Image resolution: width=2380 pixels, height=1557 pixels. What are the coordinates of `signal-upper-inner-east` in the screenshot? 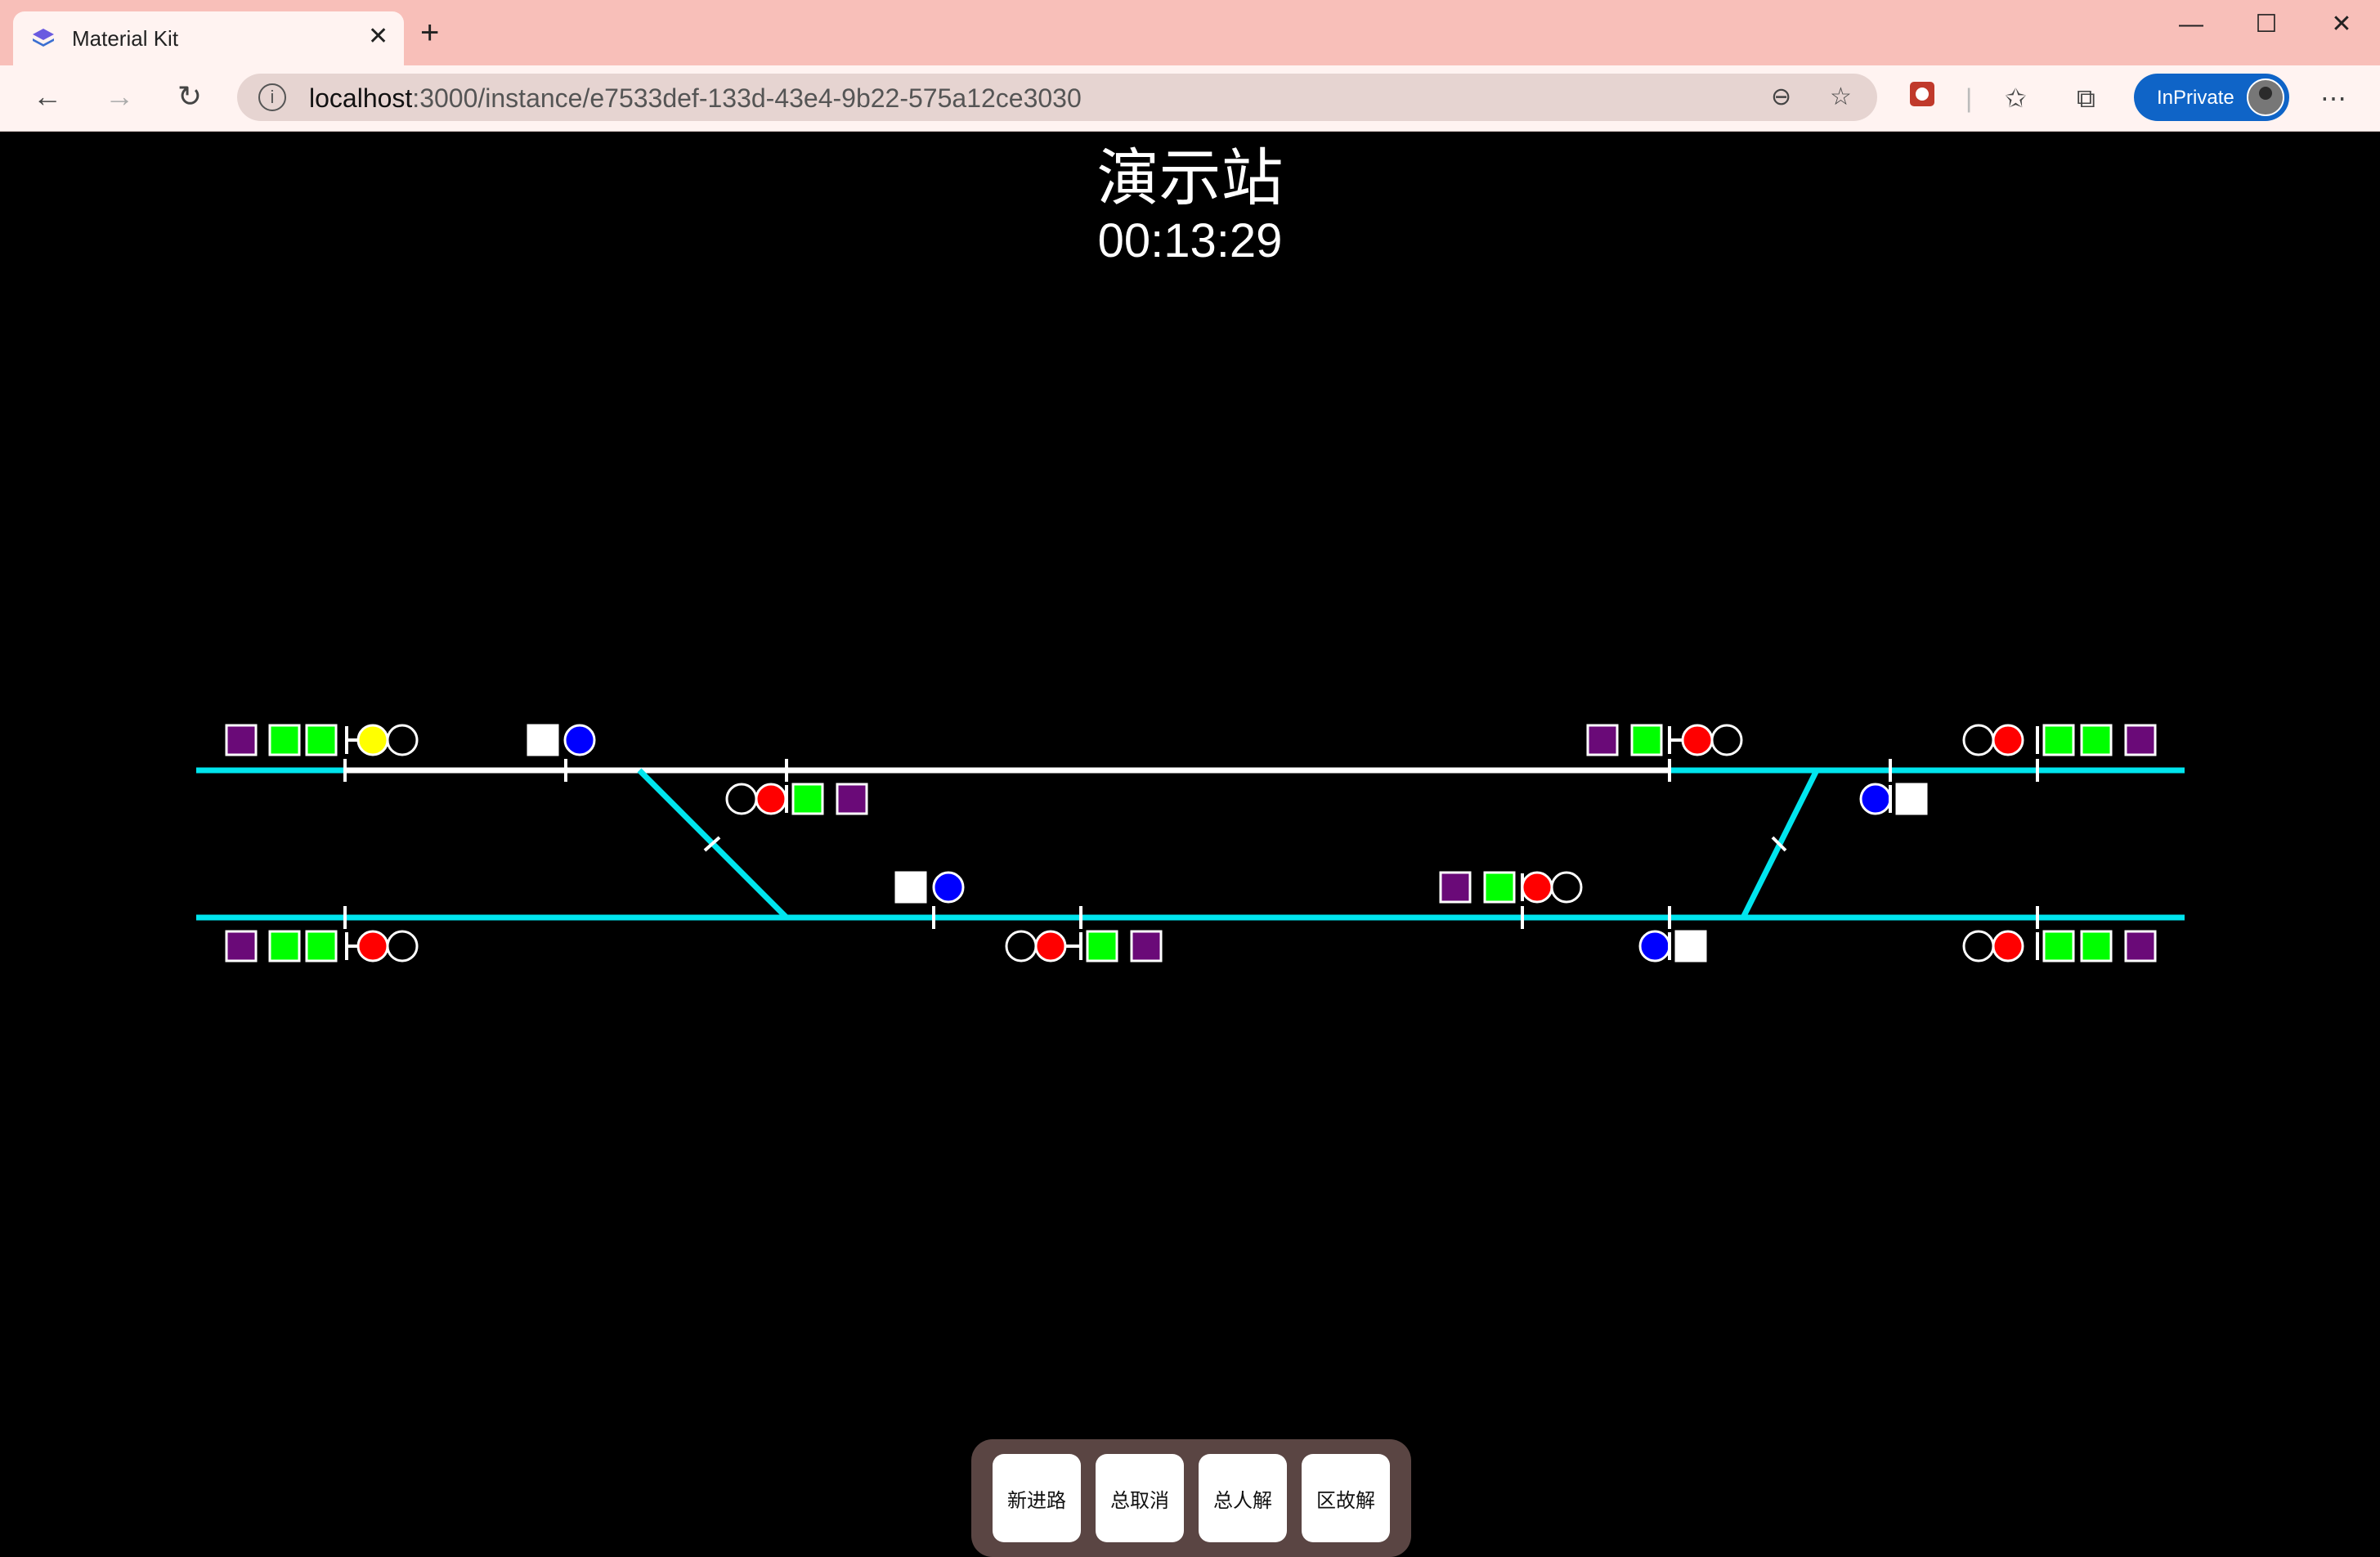 It's located at (1664, 740).